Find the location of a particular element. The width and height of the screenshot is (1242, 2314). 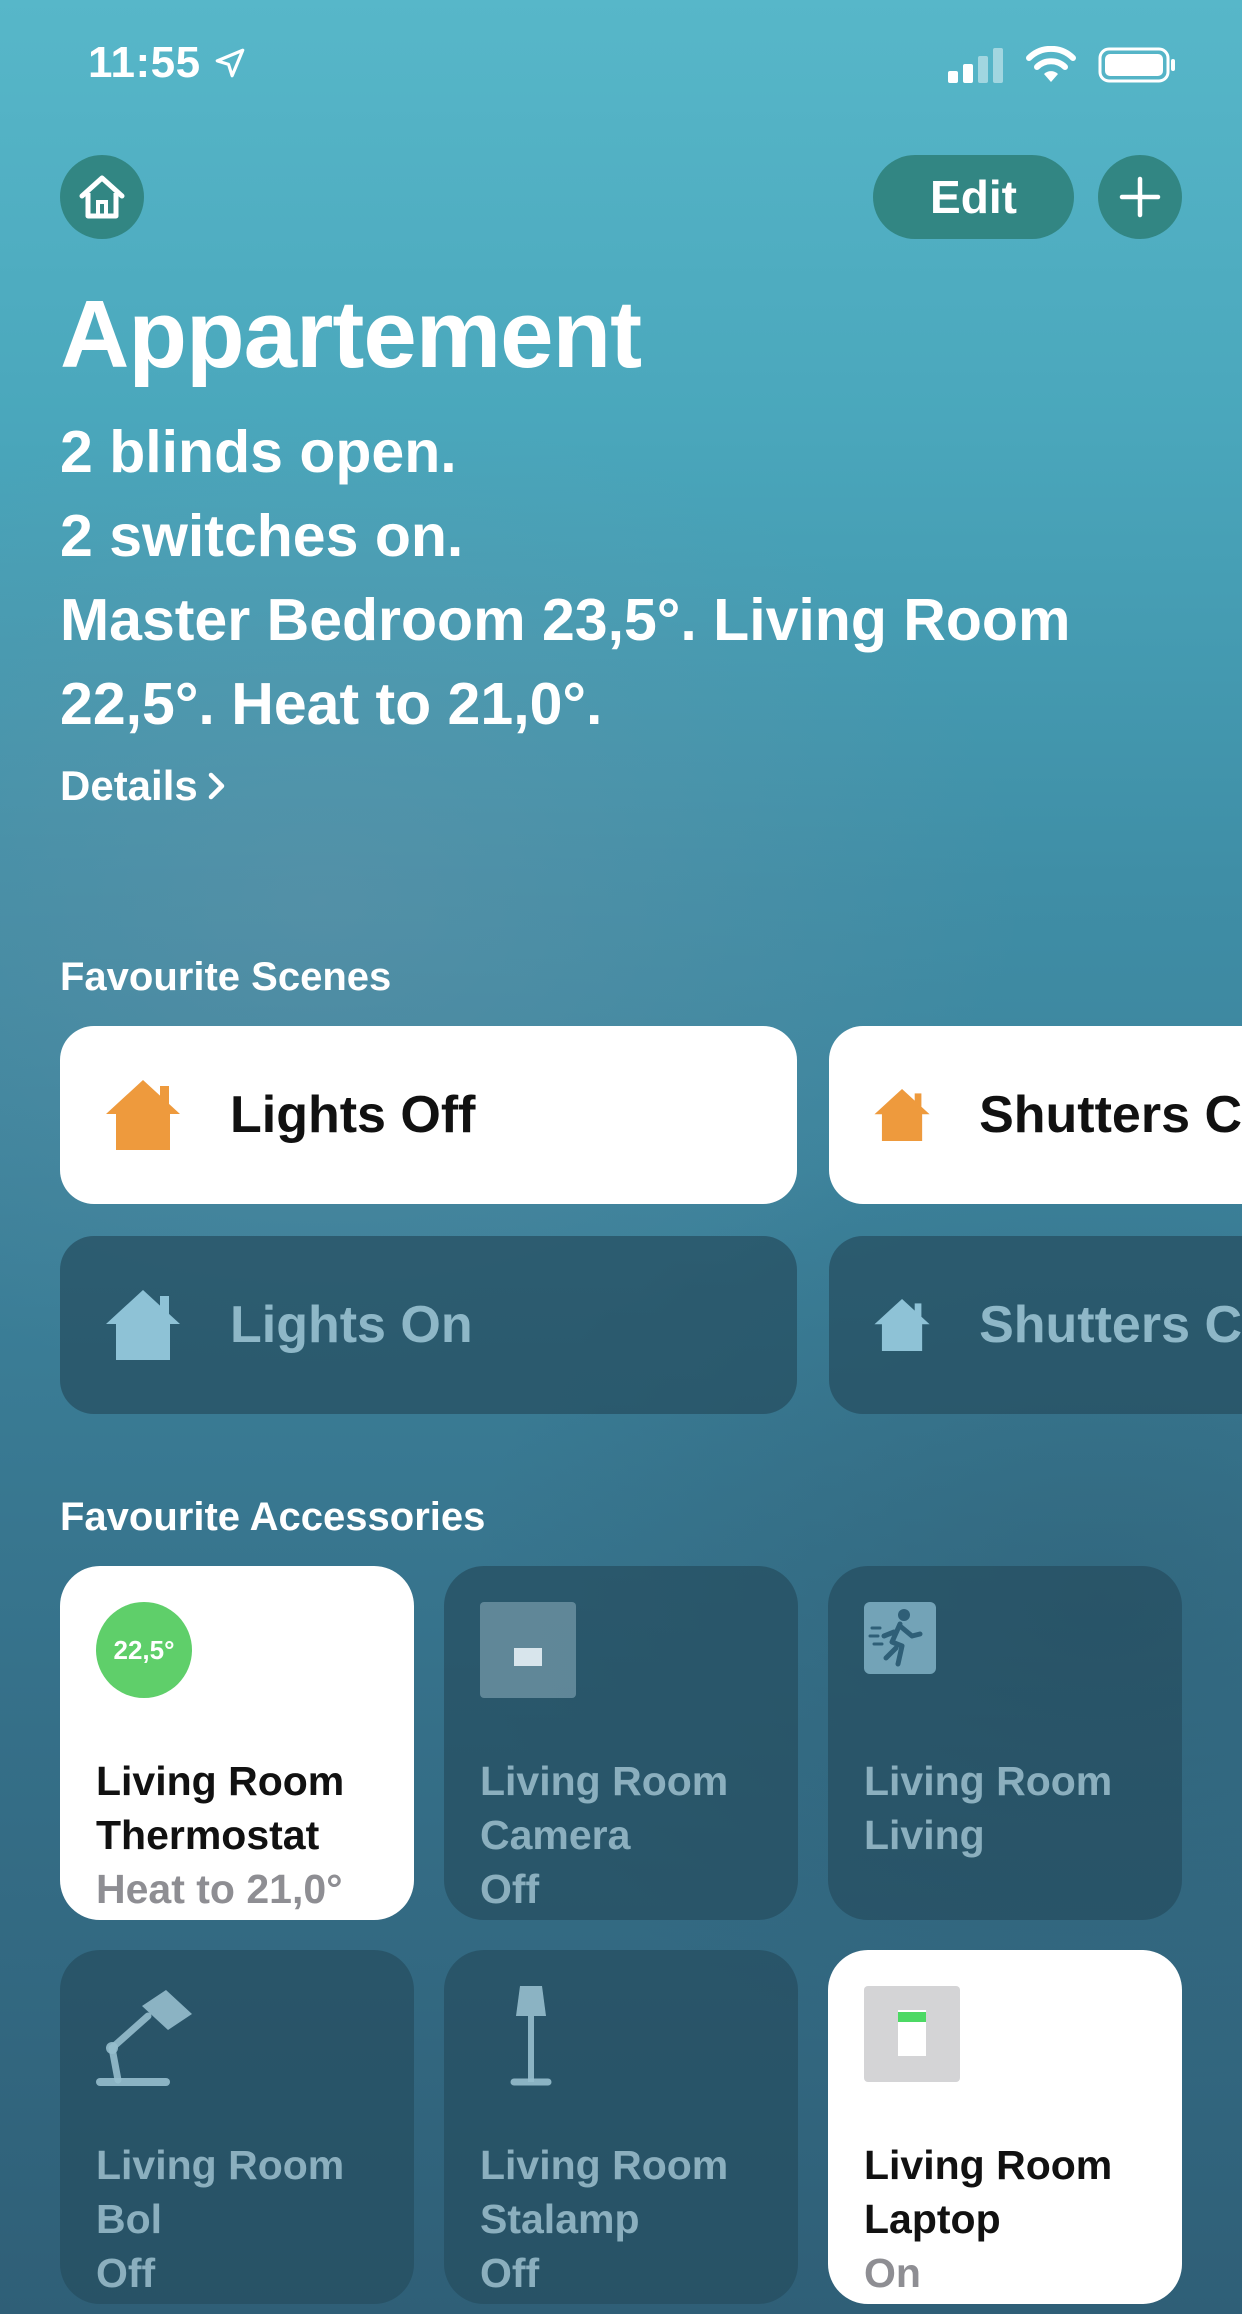

add-button is located at coordinates (1140, 197).